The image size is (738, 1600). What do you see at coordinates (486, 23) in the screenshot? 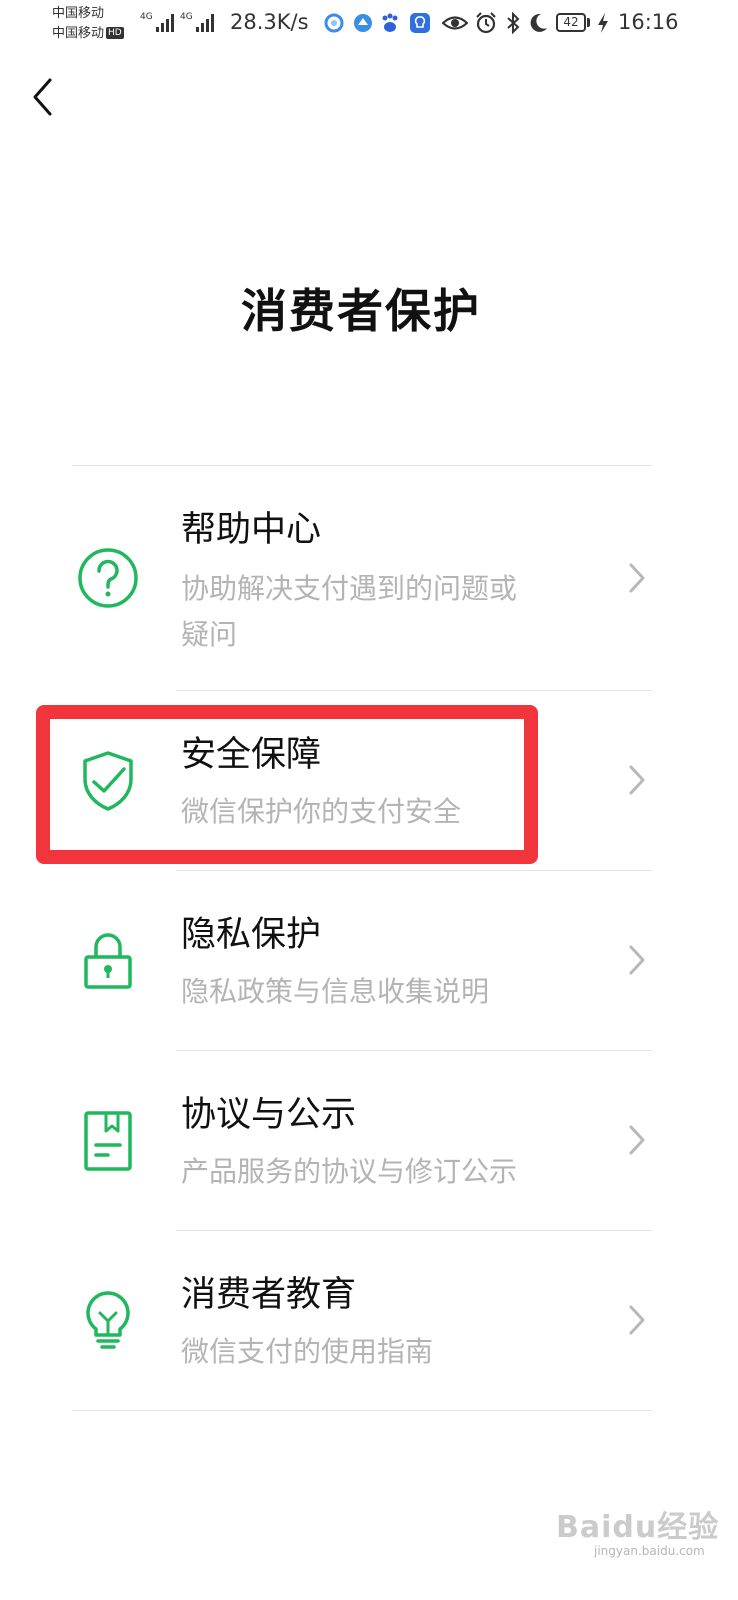
I see `alarm-icon` at bounding box center [486, 23].